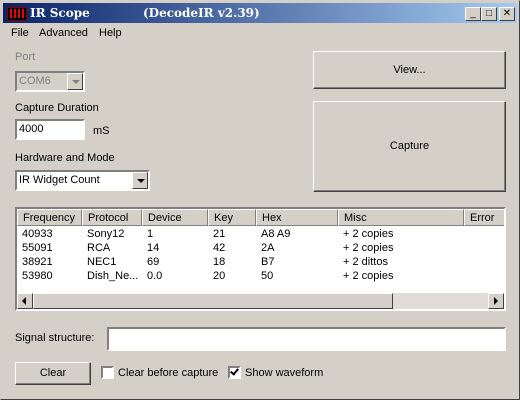 Image resolution: width=520 pixels, height=400 pixels. Describe the element at coordinates (507, 14) in the screenshot. I see `close-button: ✕` at that location.